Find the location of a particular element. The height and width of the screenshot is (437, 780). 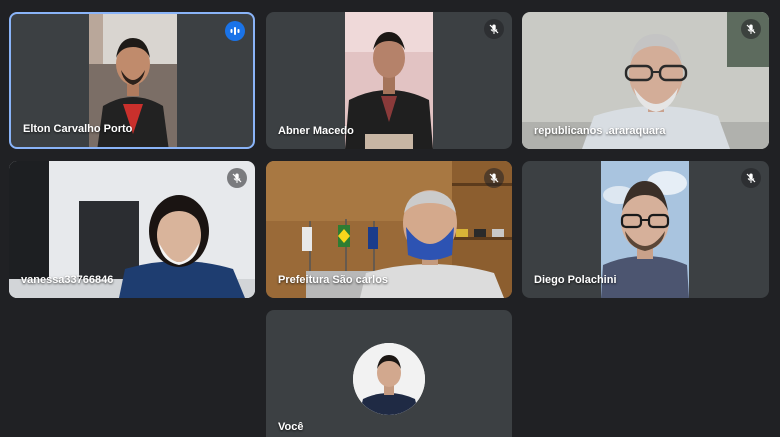

participant-tile-republicanos: republicanos .araraquara is located at coordinates (645, 80).